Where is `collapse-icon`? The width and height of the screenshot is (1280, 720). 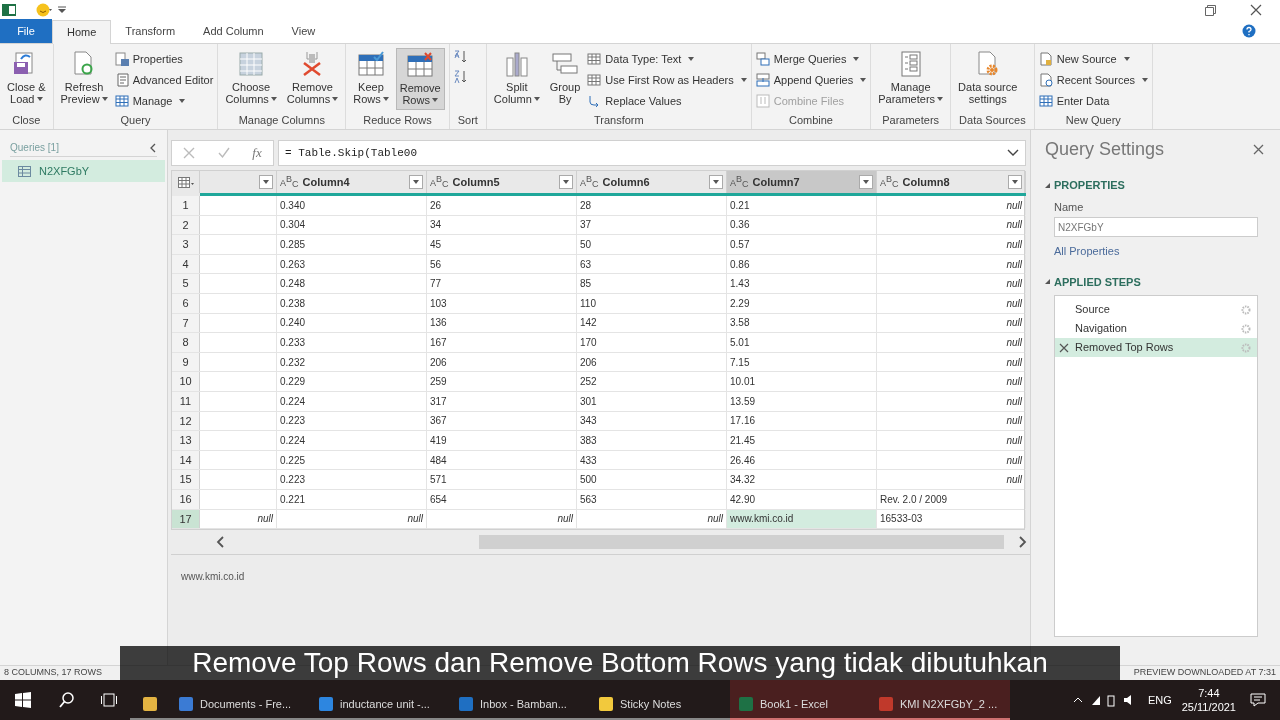 collapse-icon is located at coordinates (153, 147).